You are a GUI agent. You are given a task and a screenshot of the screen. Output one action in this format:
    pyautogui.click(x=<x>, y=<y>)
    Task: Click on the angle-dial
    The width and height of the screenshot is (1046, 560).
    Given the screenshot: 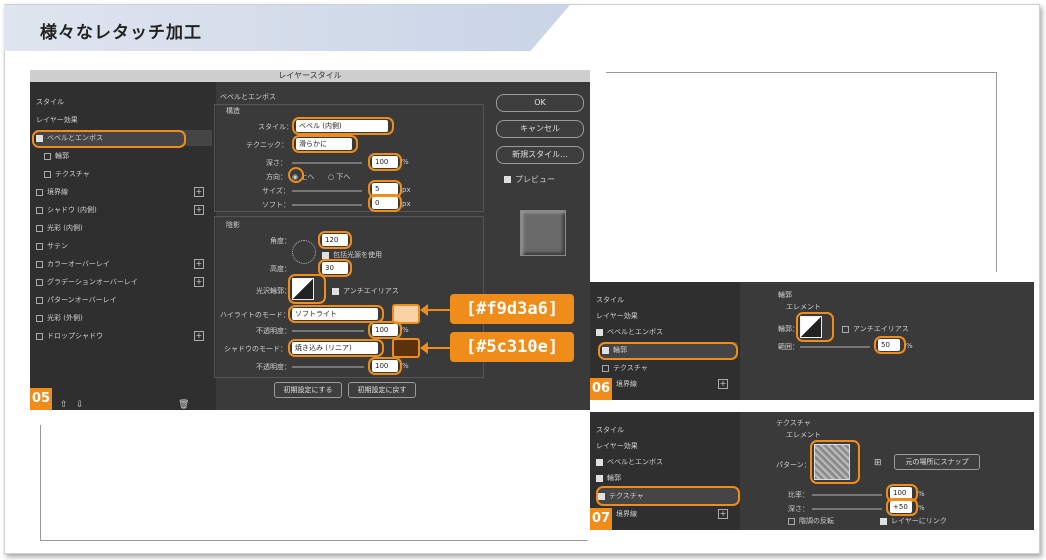 What is the action you would take?
    pyautogui.click(x=304, y=252)
    